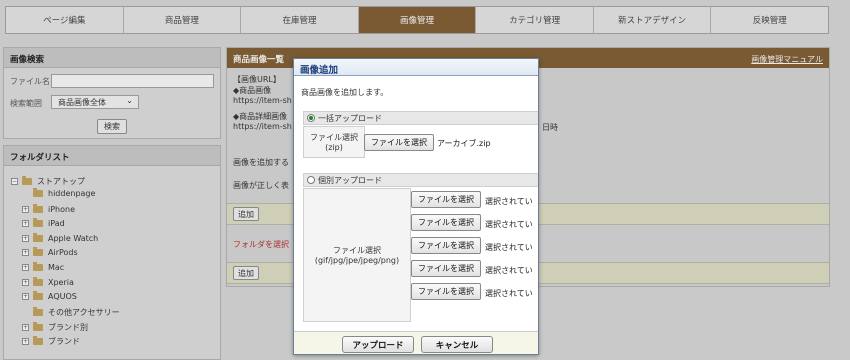 The width and height of the screenshot is (850, 360). Describe the element at coordinates (416, 342) in the screenshot. I see `dialog-footer: アップロード キャンセル` at that location.